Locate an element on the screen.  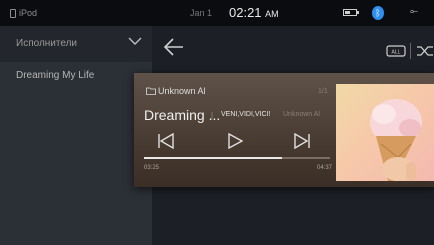
sidebar-item-dreaming-my-life: Dreaming My Life is located at coordinates (76, 73).